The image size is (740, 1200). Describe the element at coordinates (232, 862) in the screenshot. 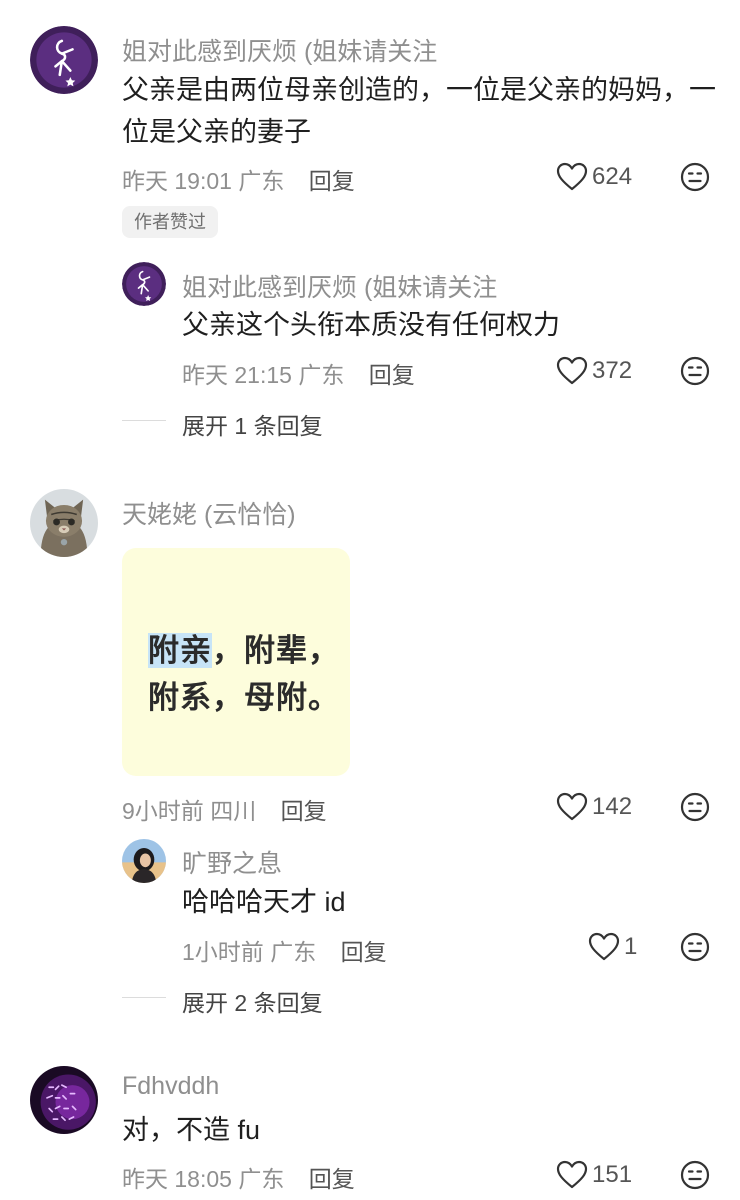

I see `reply-username: 旷野之息` at that location.